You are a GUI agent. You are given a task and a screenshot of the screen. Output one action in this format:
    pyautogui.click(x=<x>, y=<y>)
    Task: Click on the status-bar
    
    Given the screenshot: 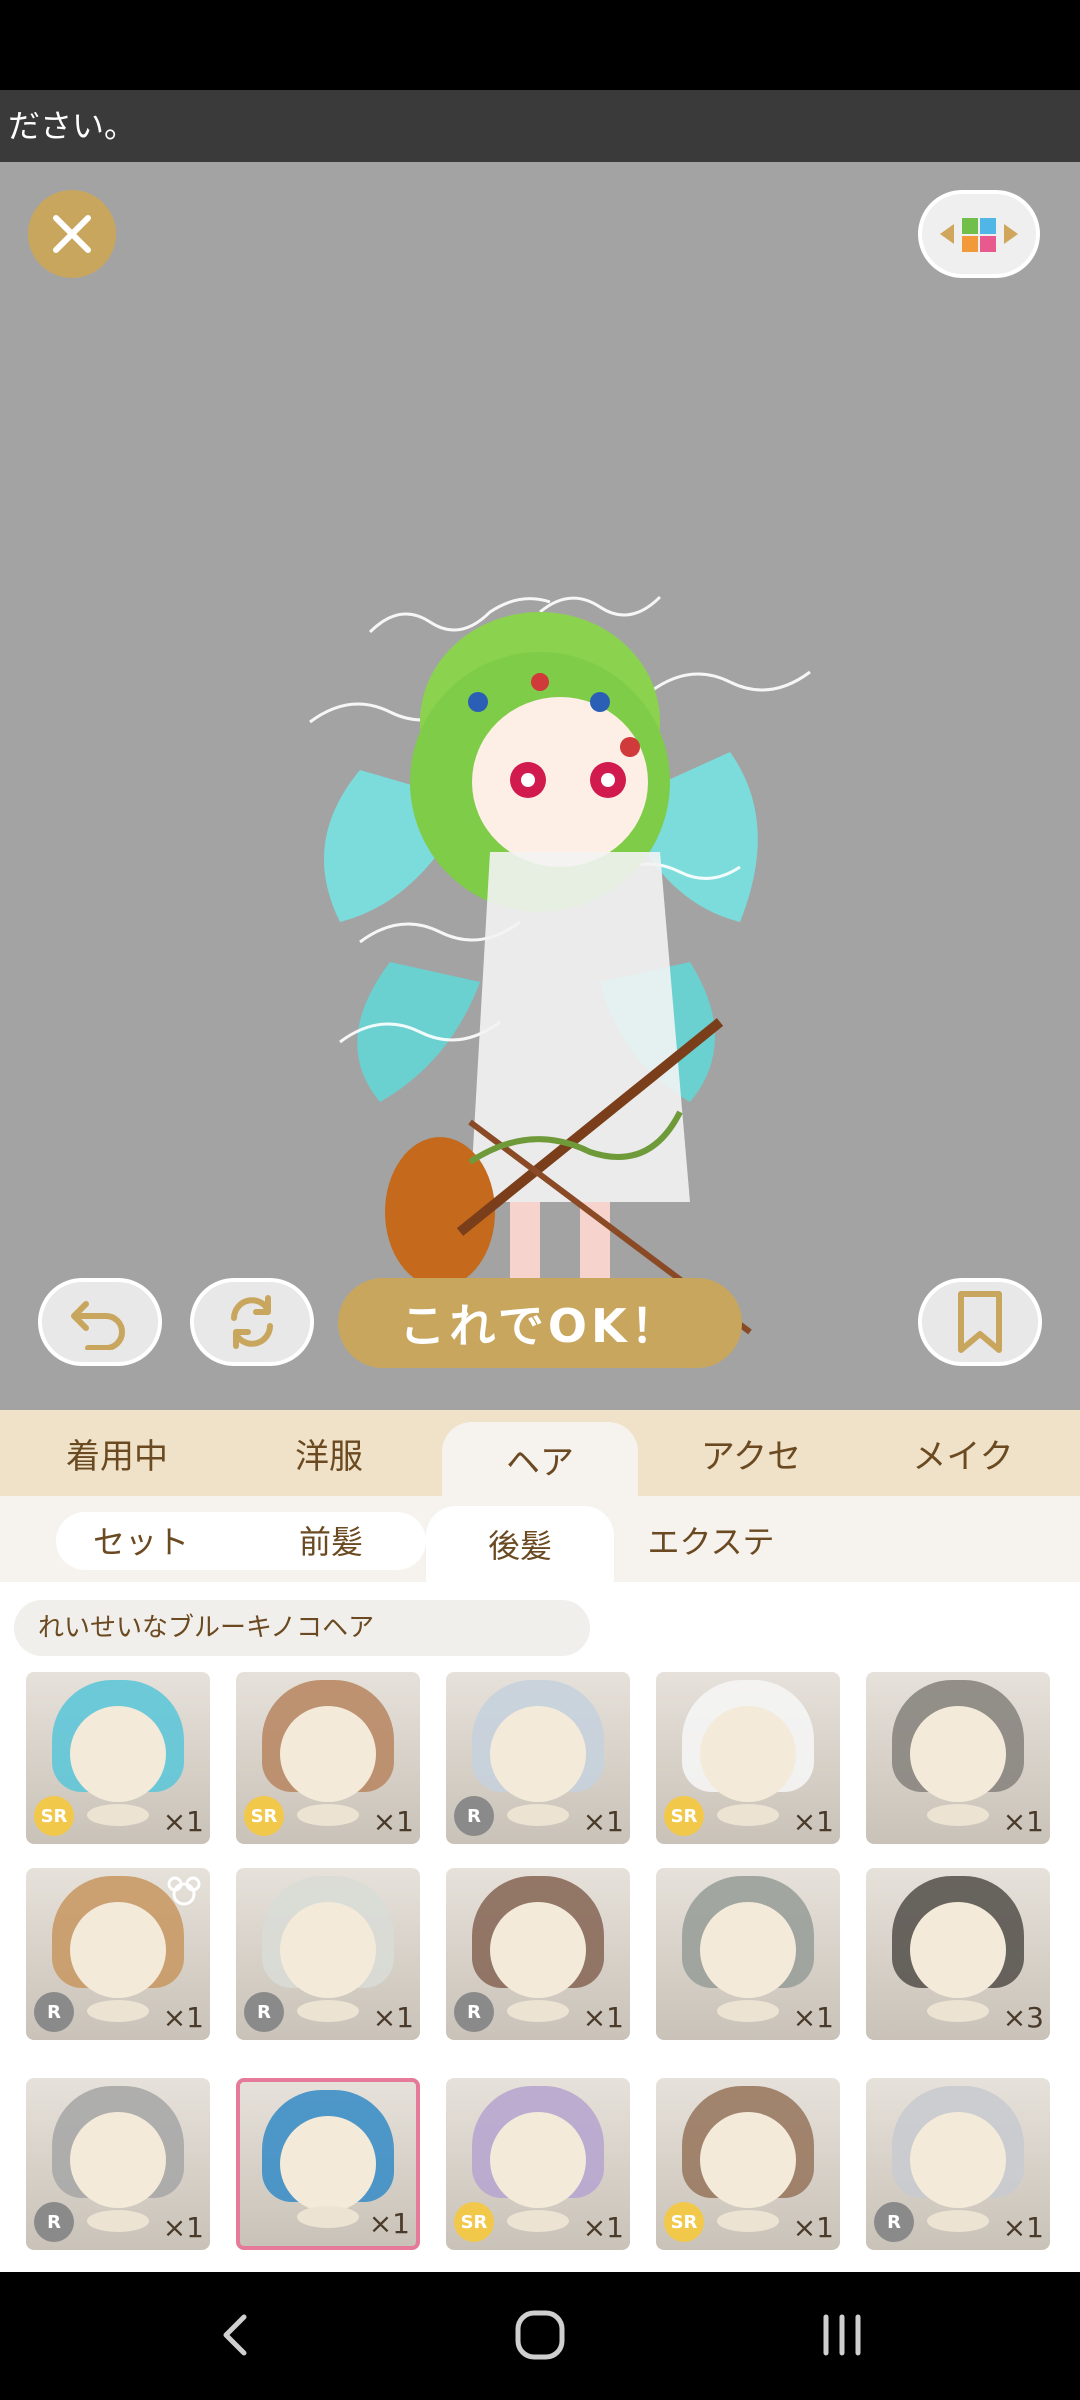 What is the action you would take?
    pyautogui.click(x=540, y=45)
    